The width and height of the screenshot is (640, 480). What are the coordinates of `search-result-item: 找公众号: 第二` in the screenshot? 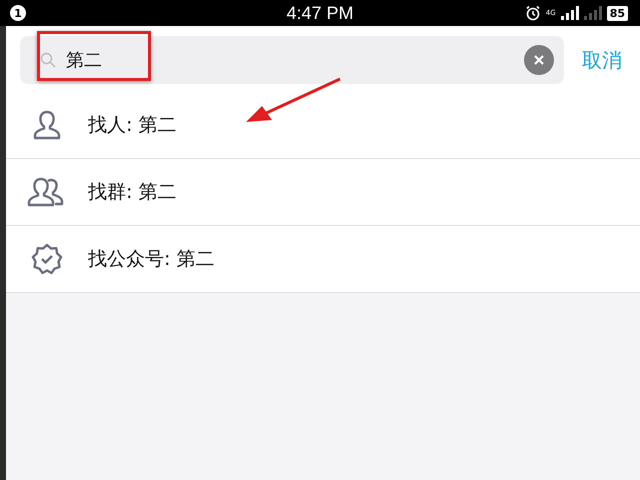 It's located at (323, 259).